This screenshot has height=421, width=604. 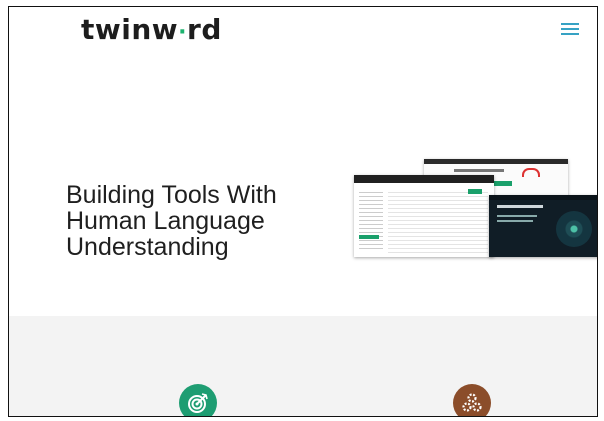 I want to click on logo-text-b: rd, so click(x=204, y=29).